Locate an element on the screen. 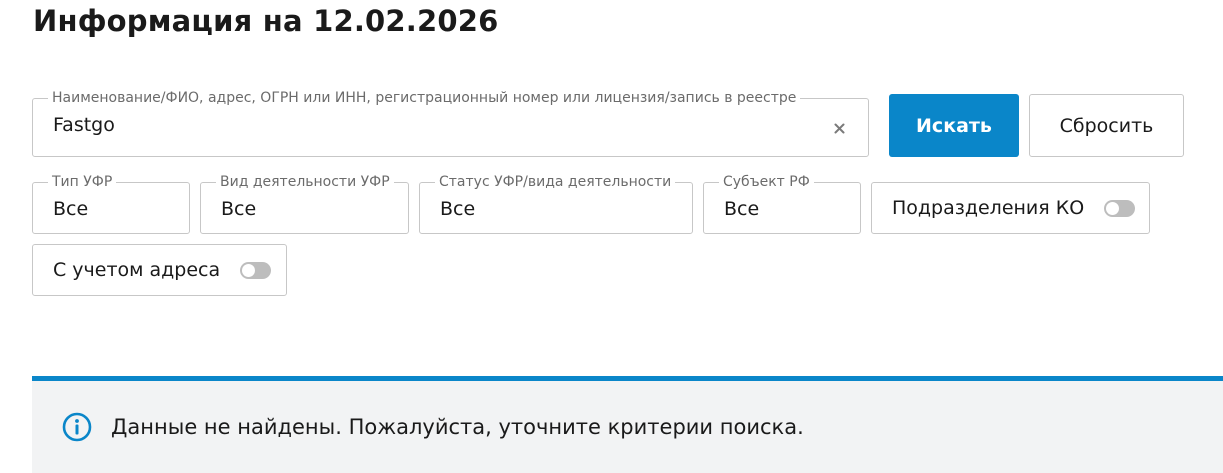 The width and height of the screenshot is (1223, 473). address-toggle-box: С учетом адреса is located at coordinates (159, 270).